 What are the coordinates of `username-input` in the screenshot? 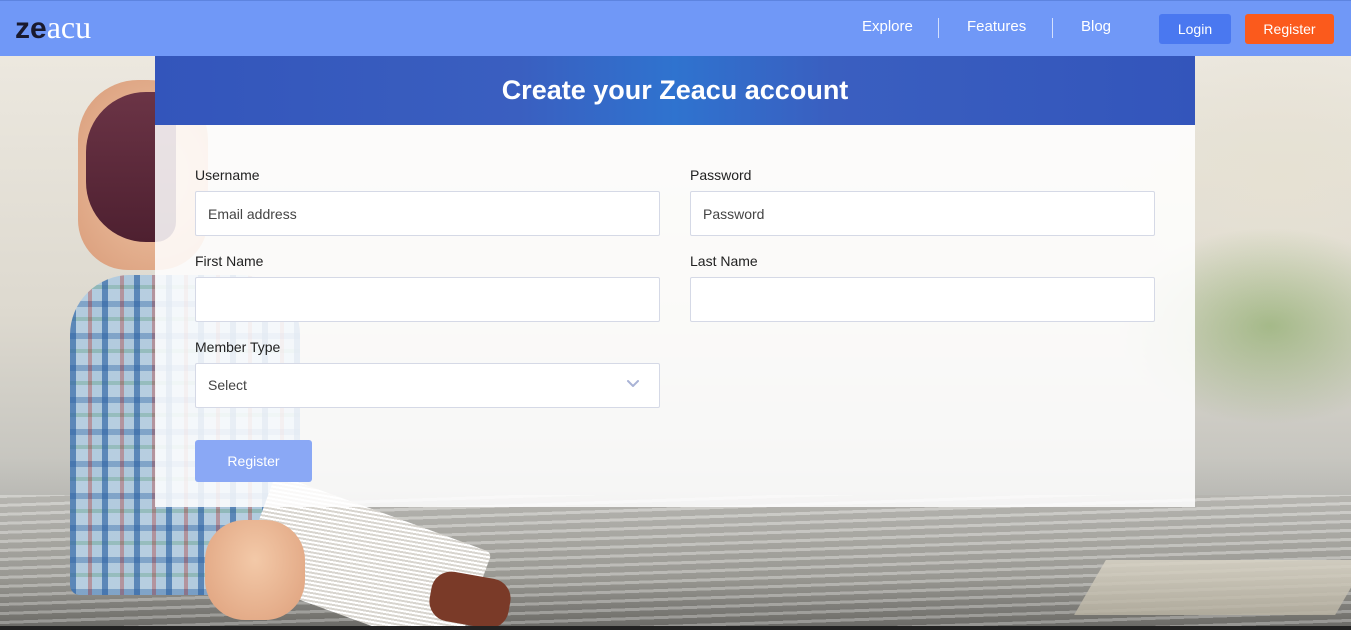 It's located at (427, 213).